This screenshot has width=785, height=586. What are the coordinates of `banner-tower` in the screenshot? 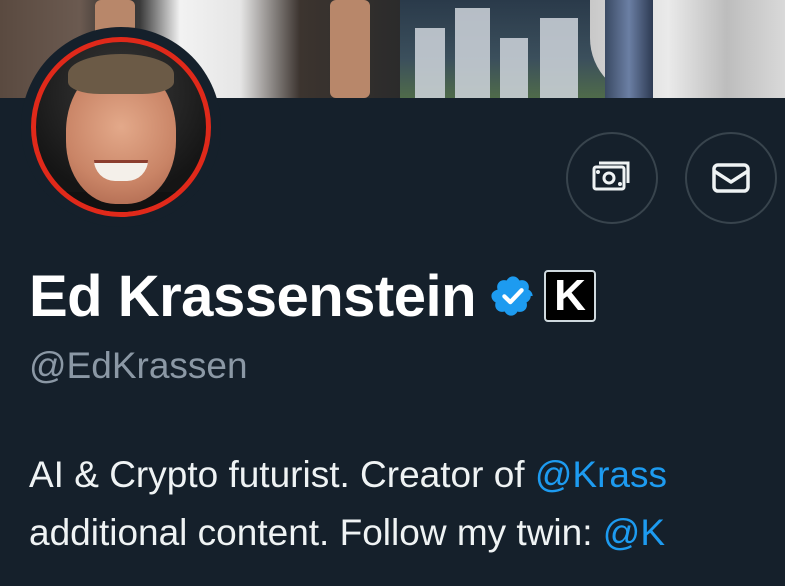 It's located at (629, 49).